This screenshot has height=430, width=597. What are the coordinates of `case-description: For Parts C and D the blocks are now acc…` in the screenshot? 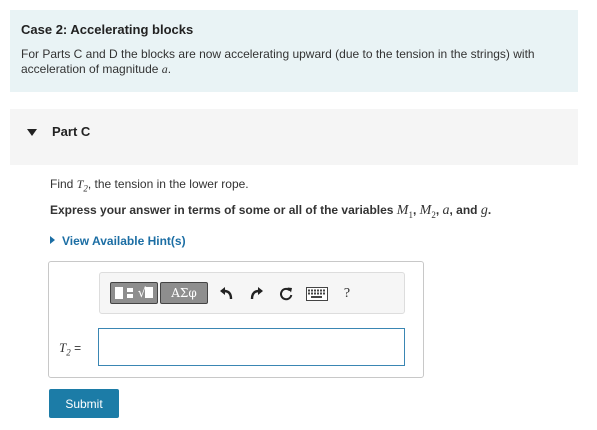 It's located at (278, 61).